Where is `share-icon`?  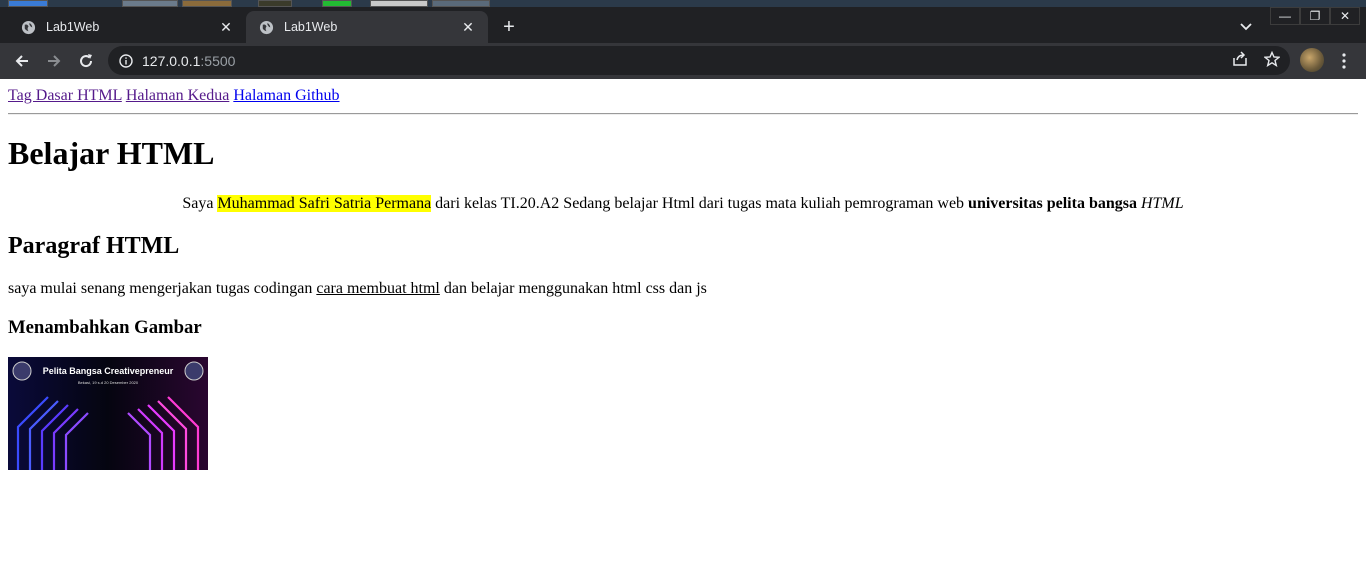
share-icon is located at coordinates (1240, 59).